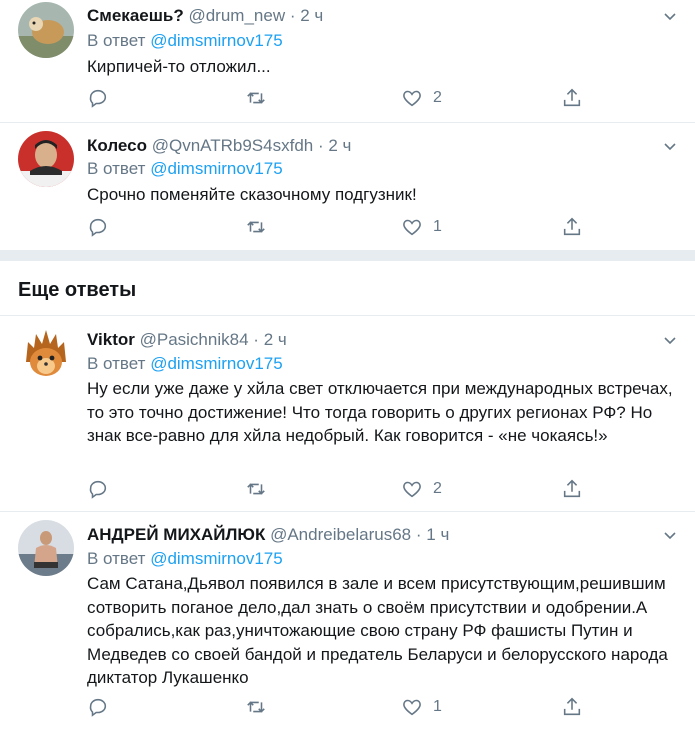 Image resolution: width=695 pixels, height=729 pixels. I want to click on author-name: АНДРЕЙ МИХАЙЛЮК, so click(176, 534).